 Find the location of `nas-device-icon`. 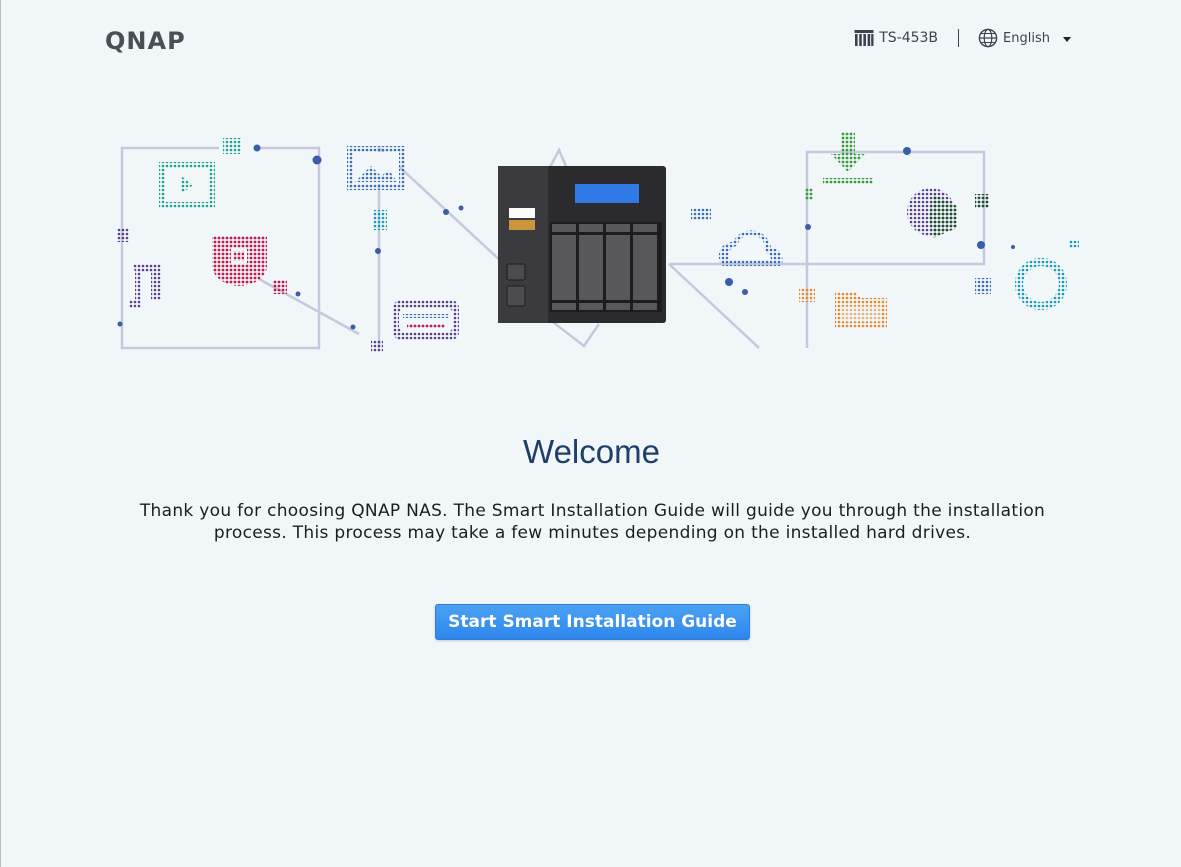

nas-device-icon is located at coordinates (864, 38).